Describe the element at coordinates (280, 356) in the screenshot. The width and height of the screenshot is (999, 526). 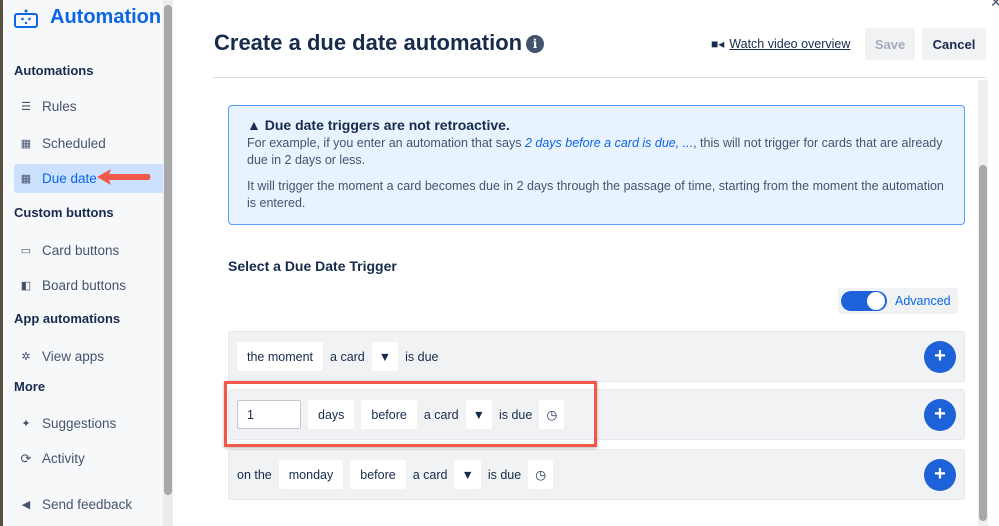
I see `moment-select: the moment` at that location.